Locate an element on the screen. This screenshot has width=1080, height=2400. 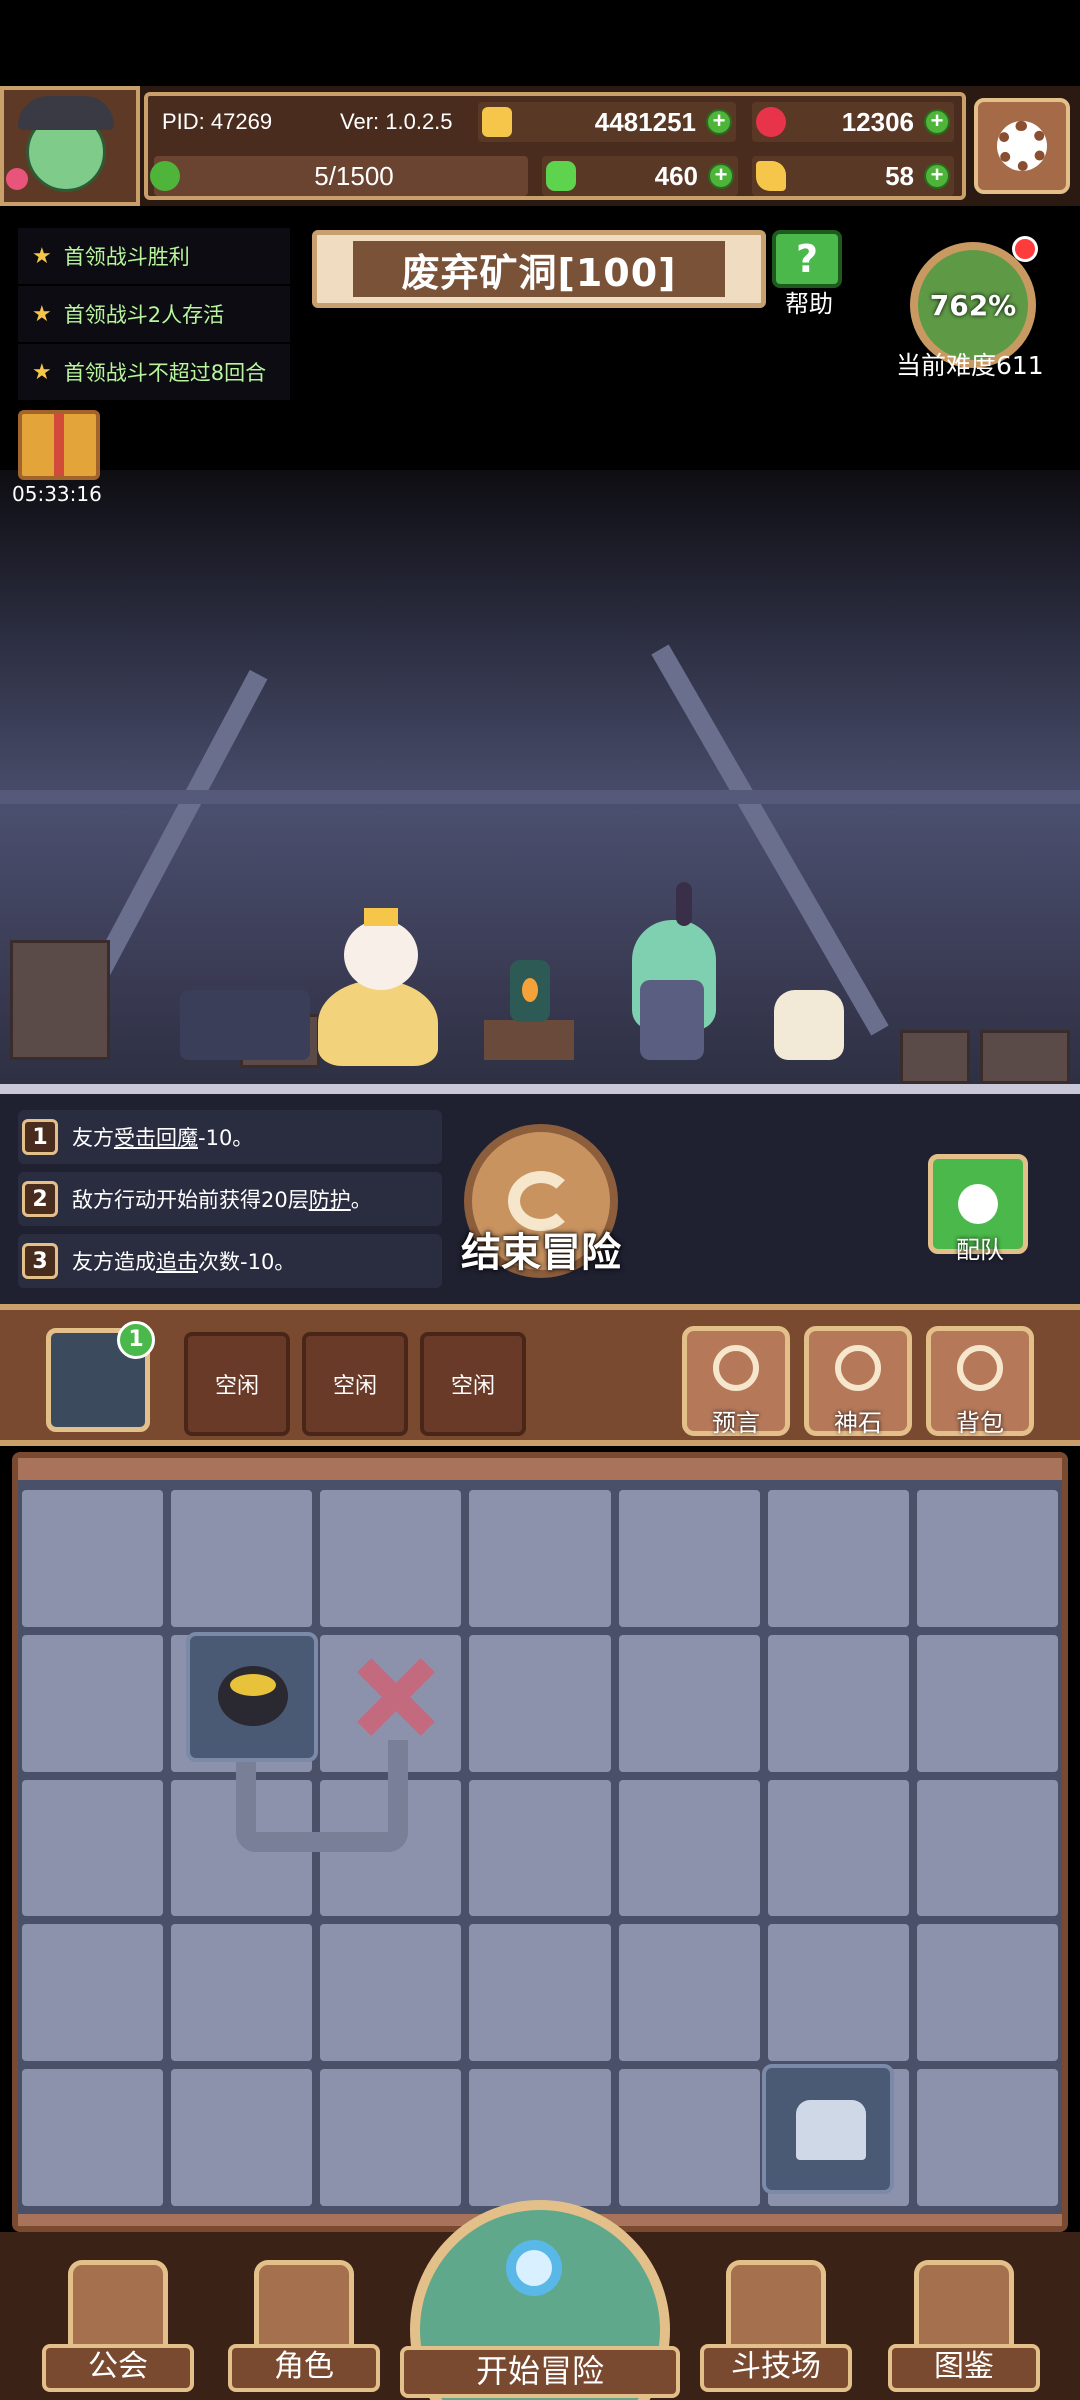
end-adventure-button: 结束冒险 is located at coordinates (541, 1204).